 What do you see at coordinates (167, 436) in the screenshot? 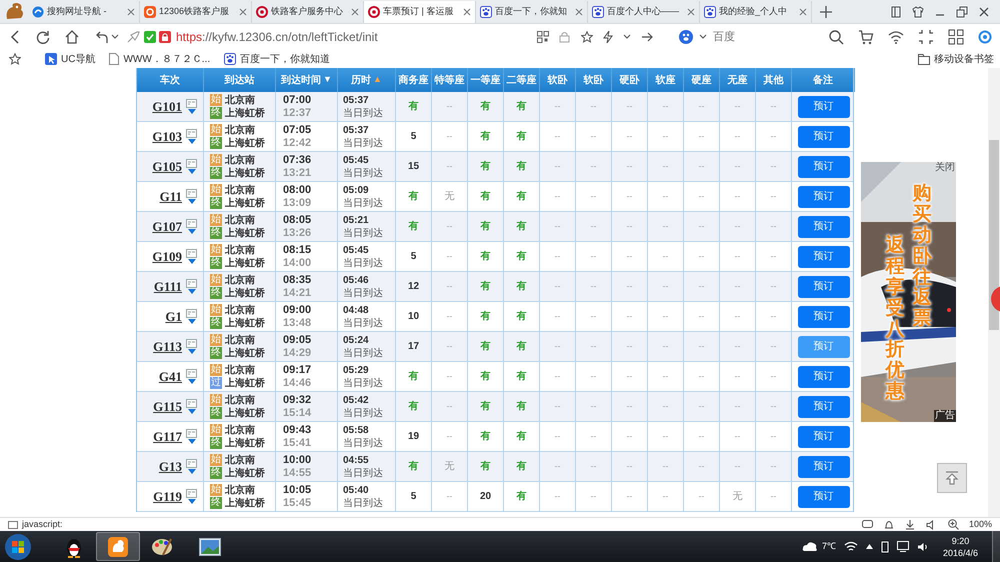
I see `train-number-link: G117` at bounding box center [167, 436].